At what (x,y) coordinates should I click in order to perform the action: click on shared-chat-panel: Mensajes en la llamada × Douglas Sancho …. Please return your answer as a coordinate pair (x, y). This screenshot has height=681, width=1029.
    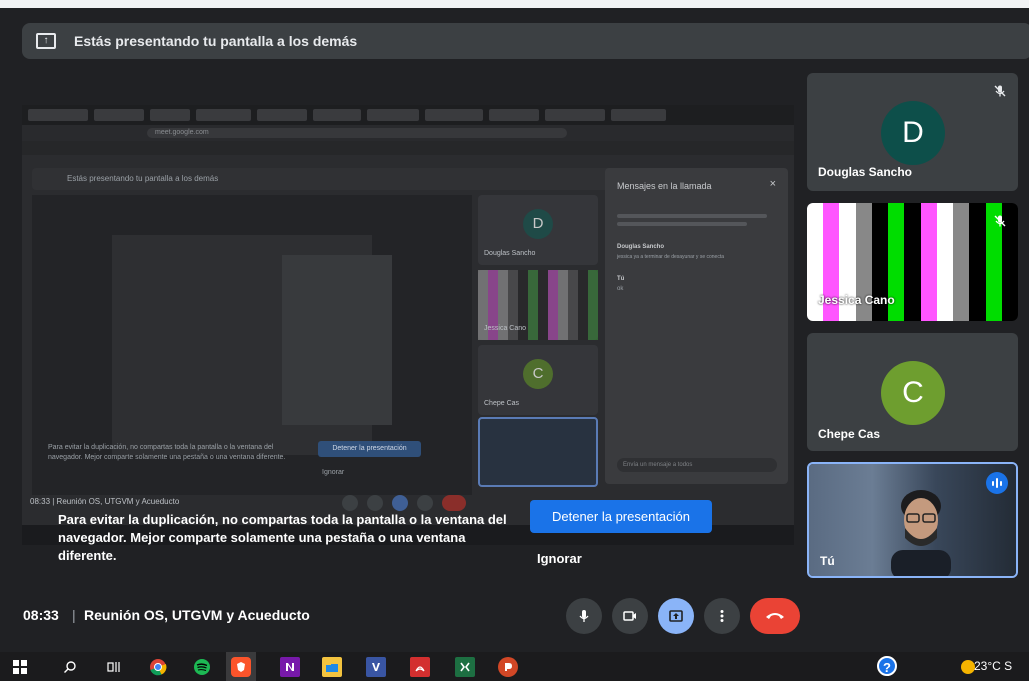
    Looking at the image, I should click on (696, 326).